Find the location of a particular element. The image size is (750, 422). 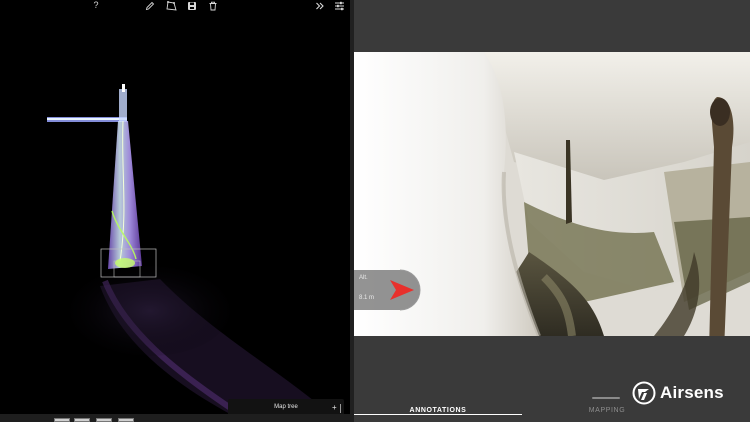

brand-name: Airsens is located at coordinates (692, 392).